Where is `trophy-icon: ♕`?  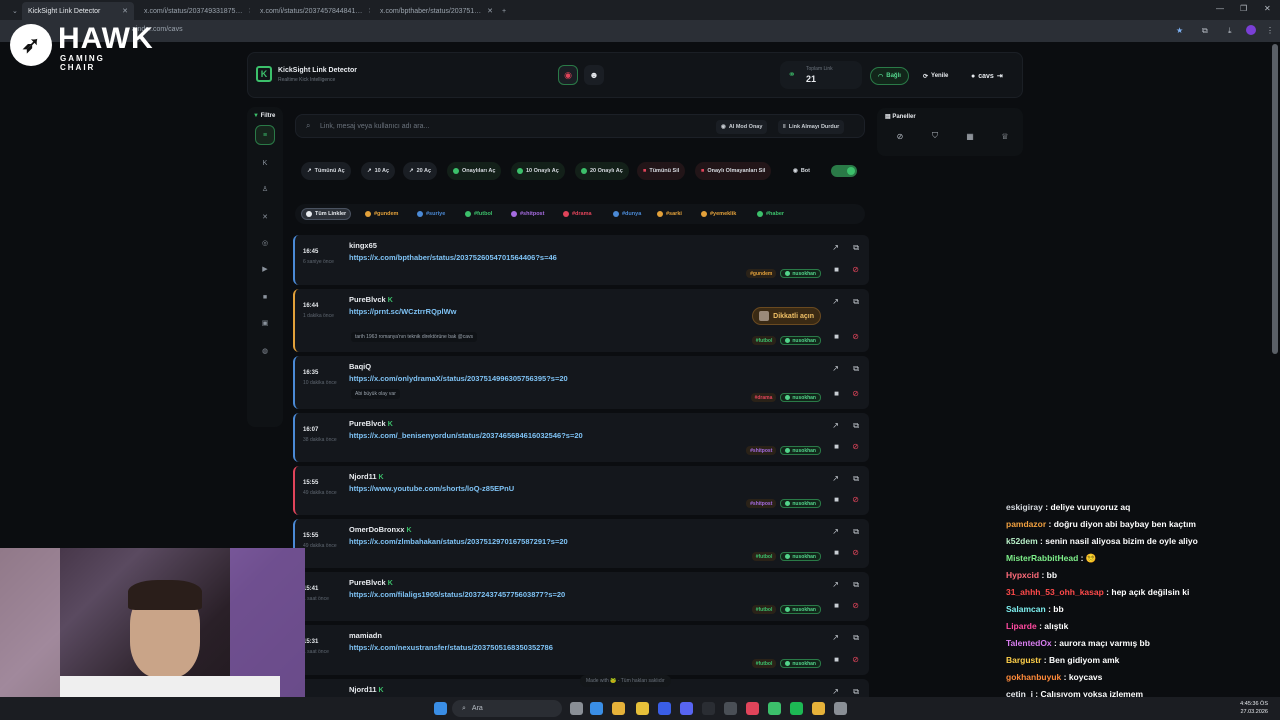
trophy-icon: ♕ is located at coordinates (1005, 136).